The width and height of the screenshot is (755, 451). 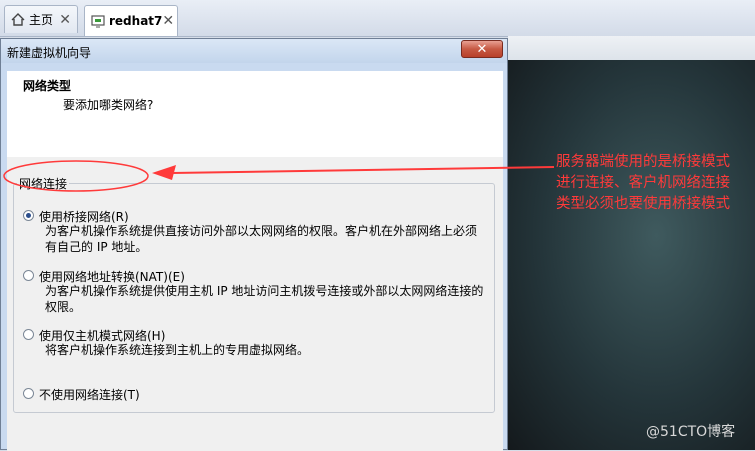 I want to click on option-description: 将客户机操作系统连接到主机上的专用虚拟网络。, so click(x=270, y=350).